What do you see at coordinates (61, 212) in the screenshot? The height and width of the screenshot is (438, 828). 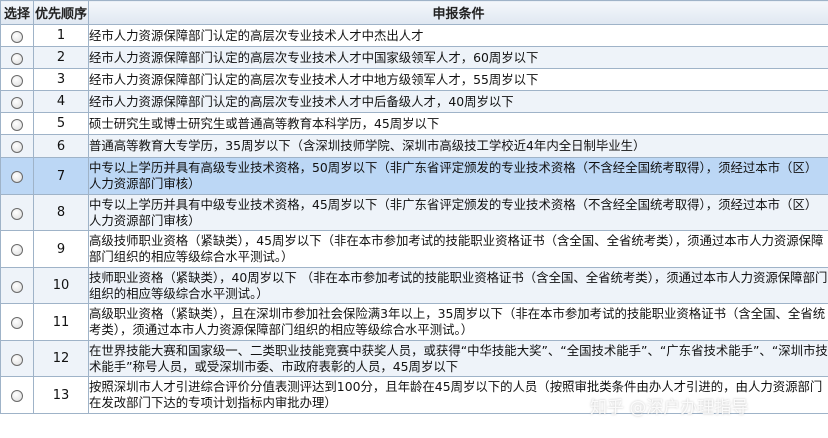 I see `priority-order: 8` at bounding box center [61, 212].